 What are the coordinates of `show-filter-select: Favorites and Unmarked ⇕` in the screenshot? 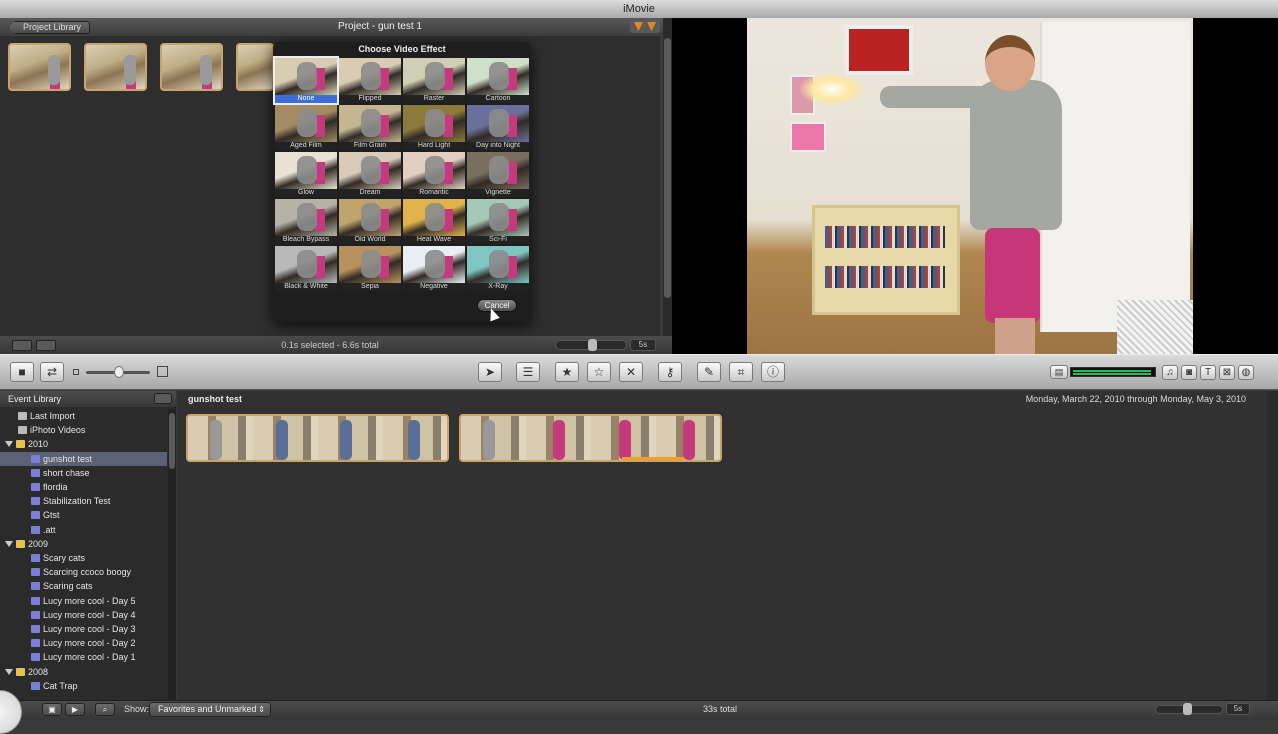 It's located at (210, 709).